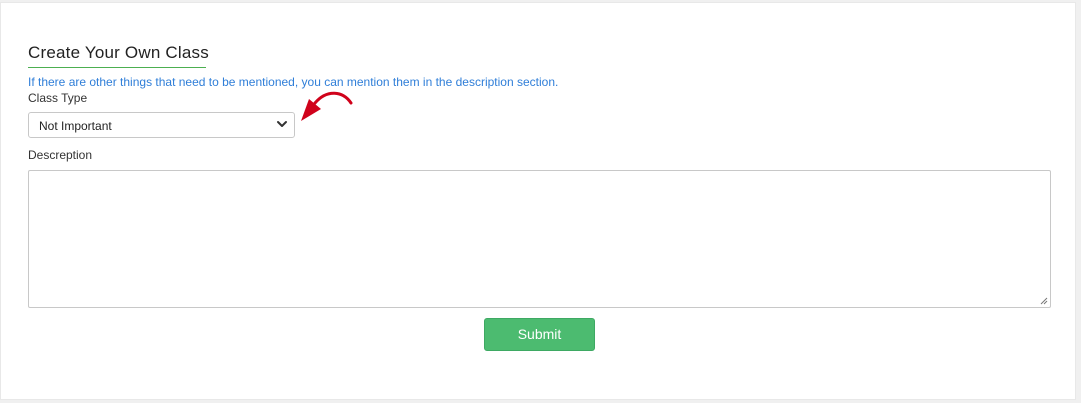 This screenshot has width=1081, height=403. Describe the element at coordinates (539, 334) in the screenshot. I see `submit-button: Submit` at that location.